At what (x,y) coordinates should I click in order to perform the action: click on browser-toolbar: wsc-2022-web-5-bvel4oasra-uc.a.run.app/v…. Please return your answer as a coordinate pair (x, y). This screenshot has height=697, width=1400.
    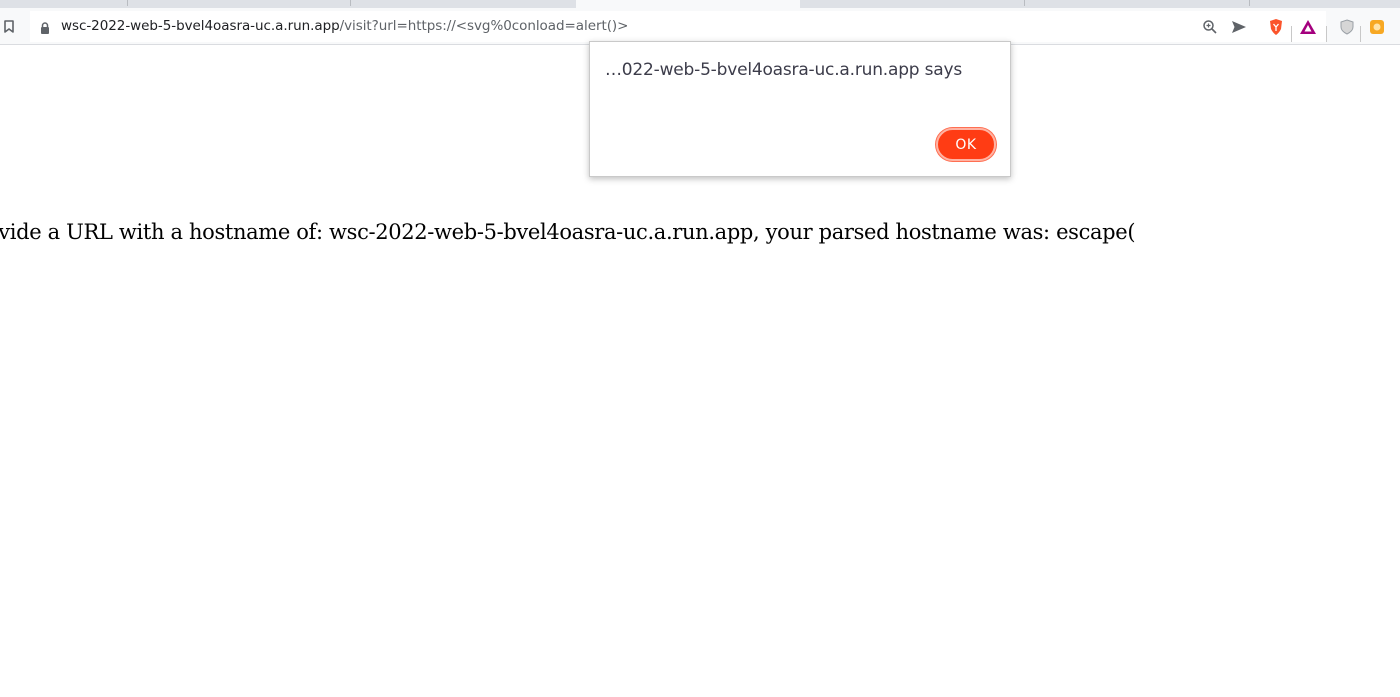
    Looking at the image, I should click on (700, 26).